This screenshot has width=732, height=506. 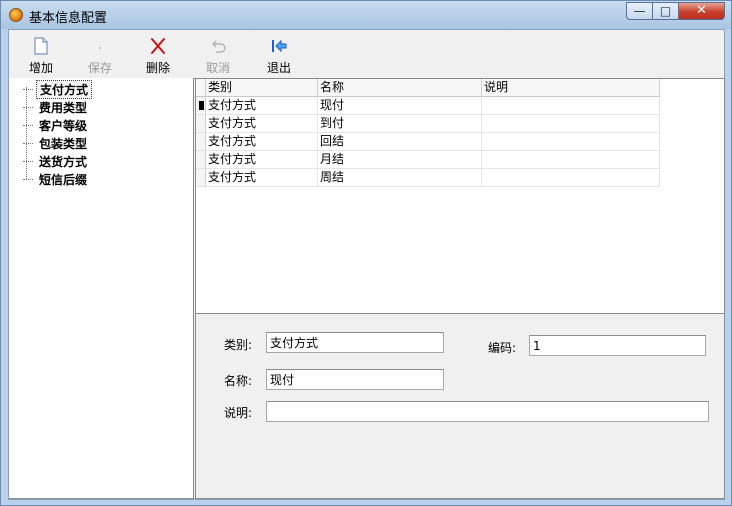 What do you see at coordinates (63, 144) in the screenshot?
I see `tree-item-label: 包装类型` at bounding box center [63, 144].